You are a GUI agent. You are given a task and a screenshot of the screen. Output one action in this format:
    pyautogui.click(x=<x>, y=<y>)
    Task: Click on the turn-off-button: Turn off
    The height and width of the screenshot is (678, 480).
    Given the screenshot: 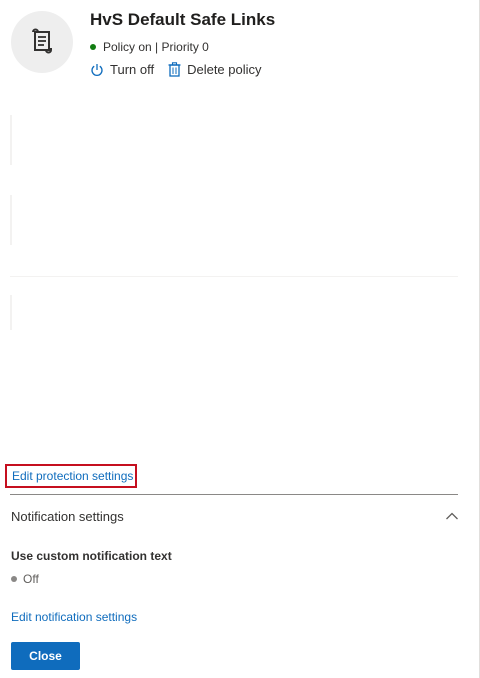 What is the action you would take?
    pyautogui.click(x=122, y=69)
    